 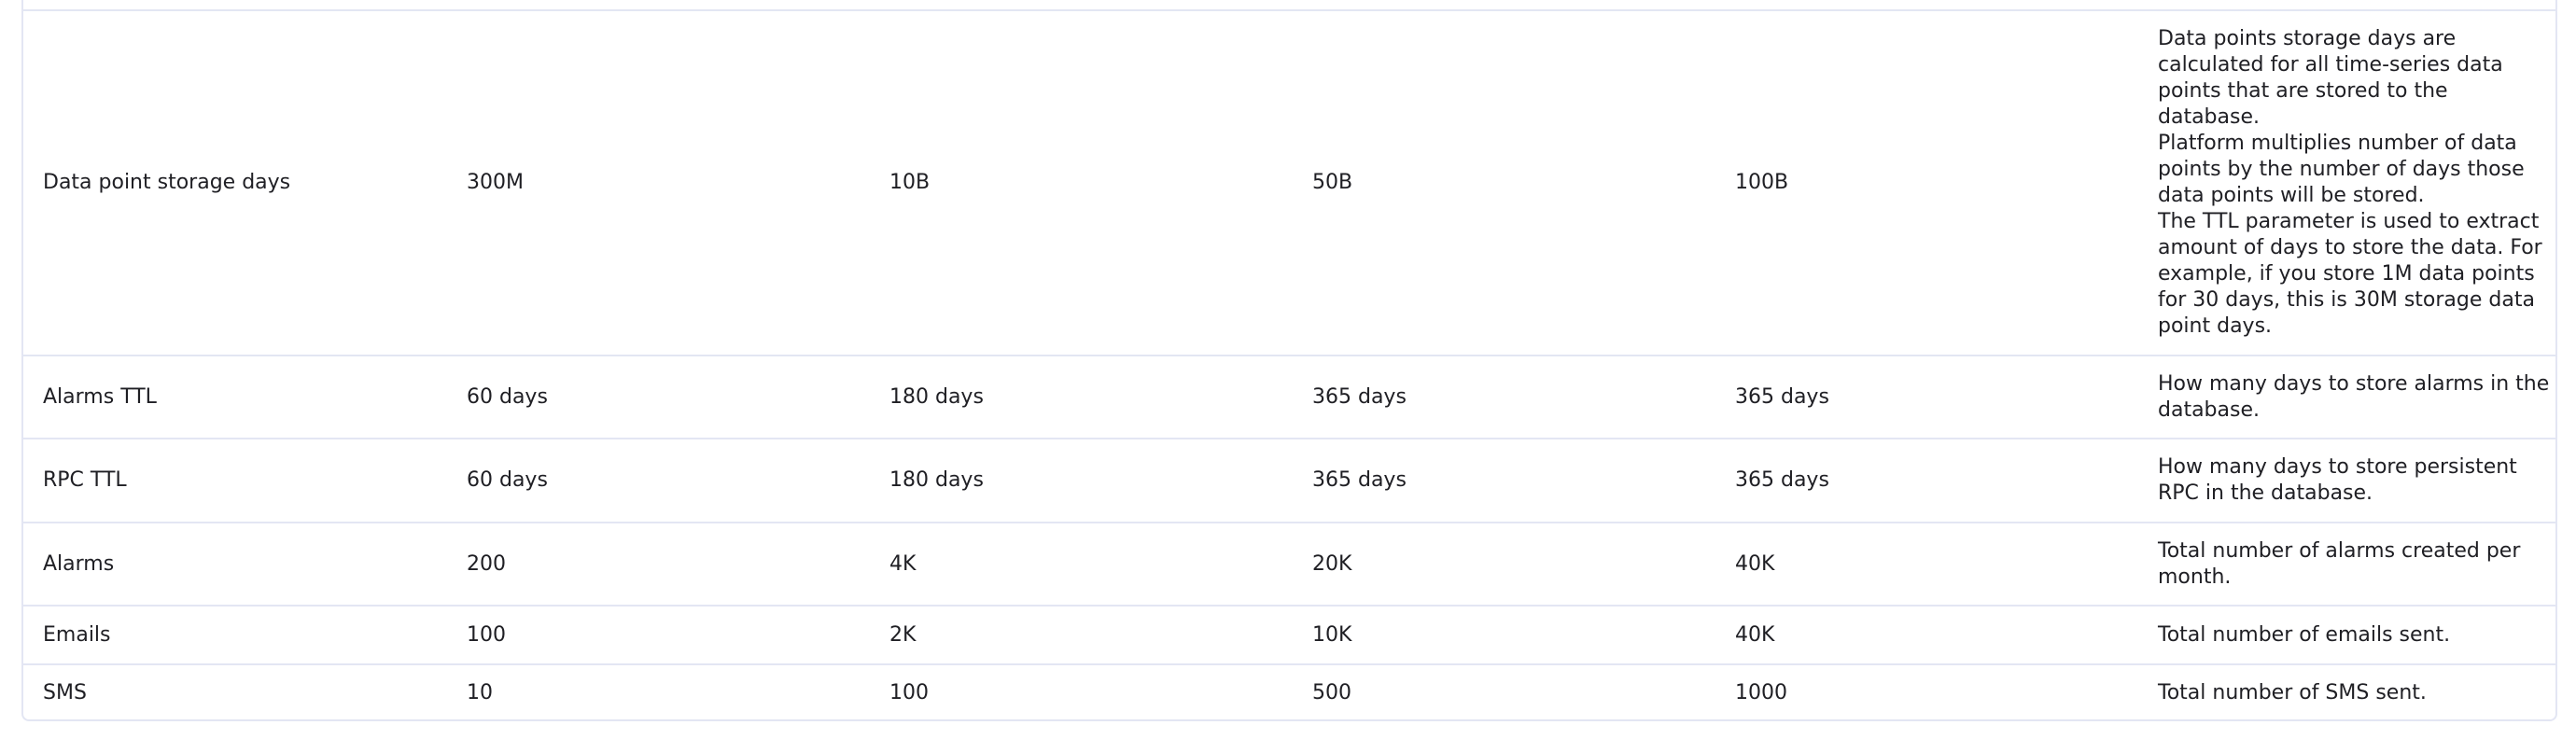 What do you see at coordinates (2304, 634) in the screenshot?
I see `description-line: Total number of emails sent.` at bounding box center [2304, 634].